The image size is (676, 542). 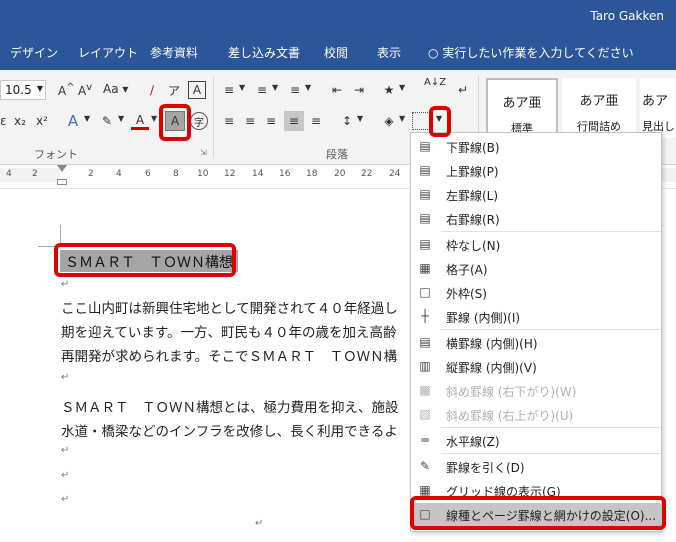 What do you see at coordinates (440, 121) in the screenshot?
I see `highlight-borders-dropdown` at bounding box center [440, 121].